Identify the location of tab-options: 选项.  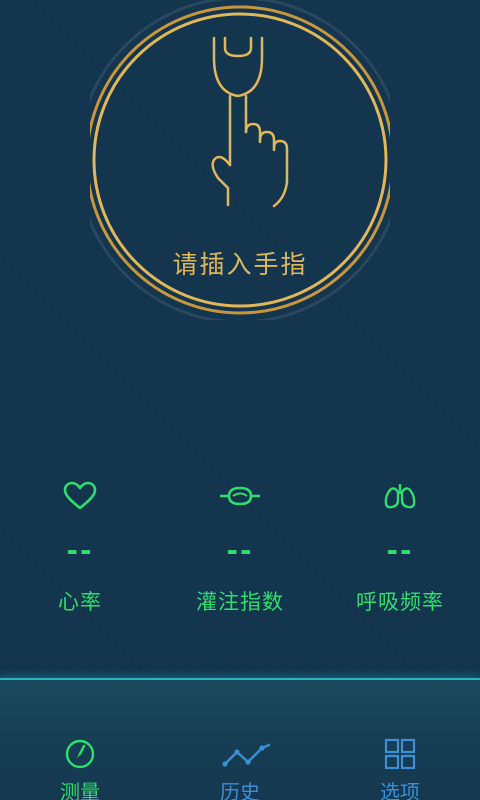
(400, 740).